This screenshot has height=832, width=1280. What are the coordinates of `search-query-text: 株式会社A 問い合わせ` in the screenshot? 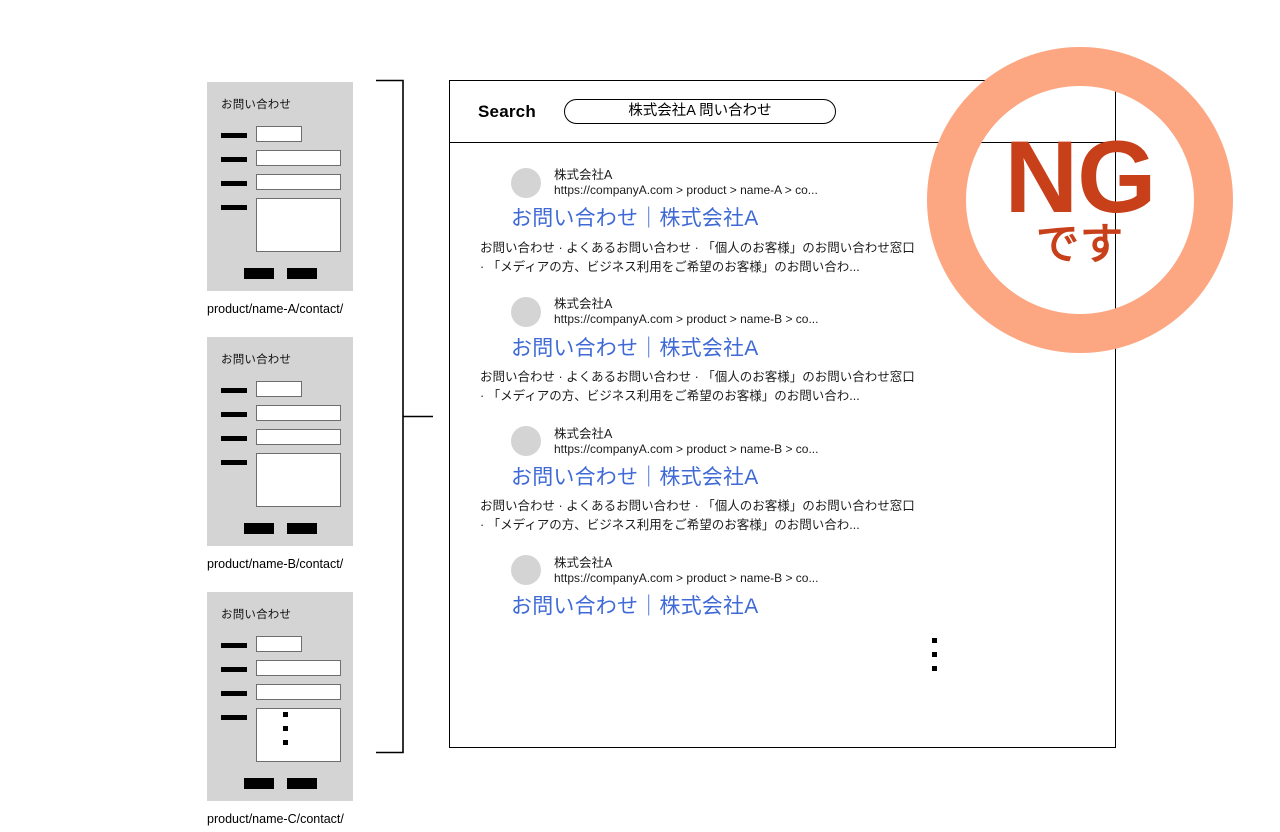 It's located at (700, 111).